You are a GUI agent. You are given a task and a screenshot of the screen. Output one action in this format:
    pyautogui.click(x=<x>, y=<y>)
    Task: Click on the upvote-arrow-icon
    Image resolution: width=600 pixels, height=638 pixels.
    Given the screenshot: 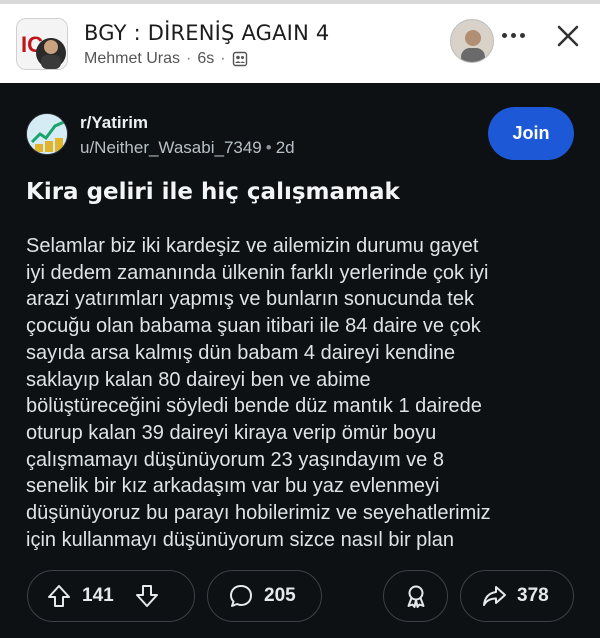 What is the action you would take?
    pyautogui.click(x=59, y=596)
    